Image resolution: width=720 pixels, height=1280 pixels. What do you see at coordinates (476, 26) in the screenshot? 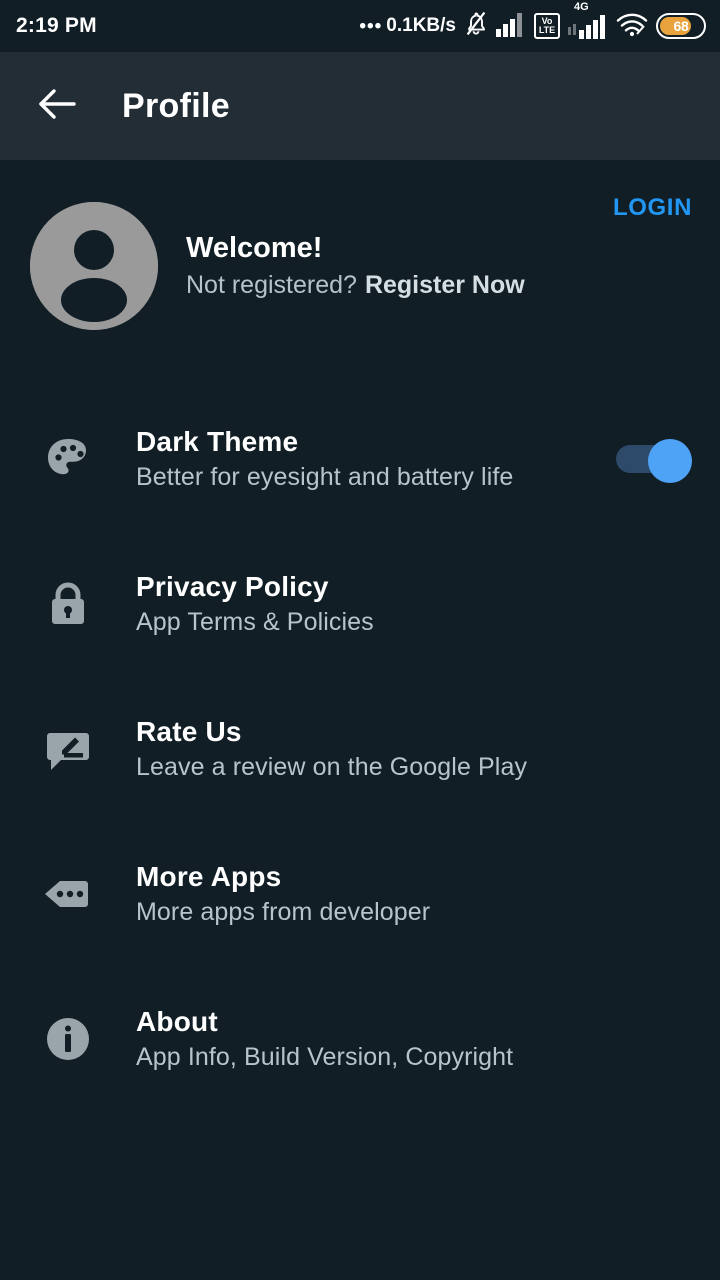
I see `bell-off-icon` at bounding box center [476, 26].